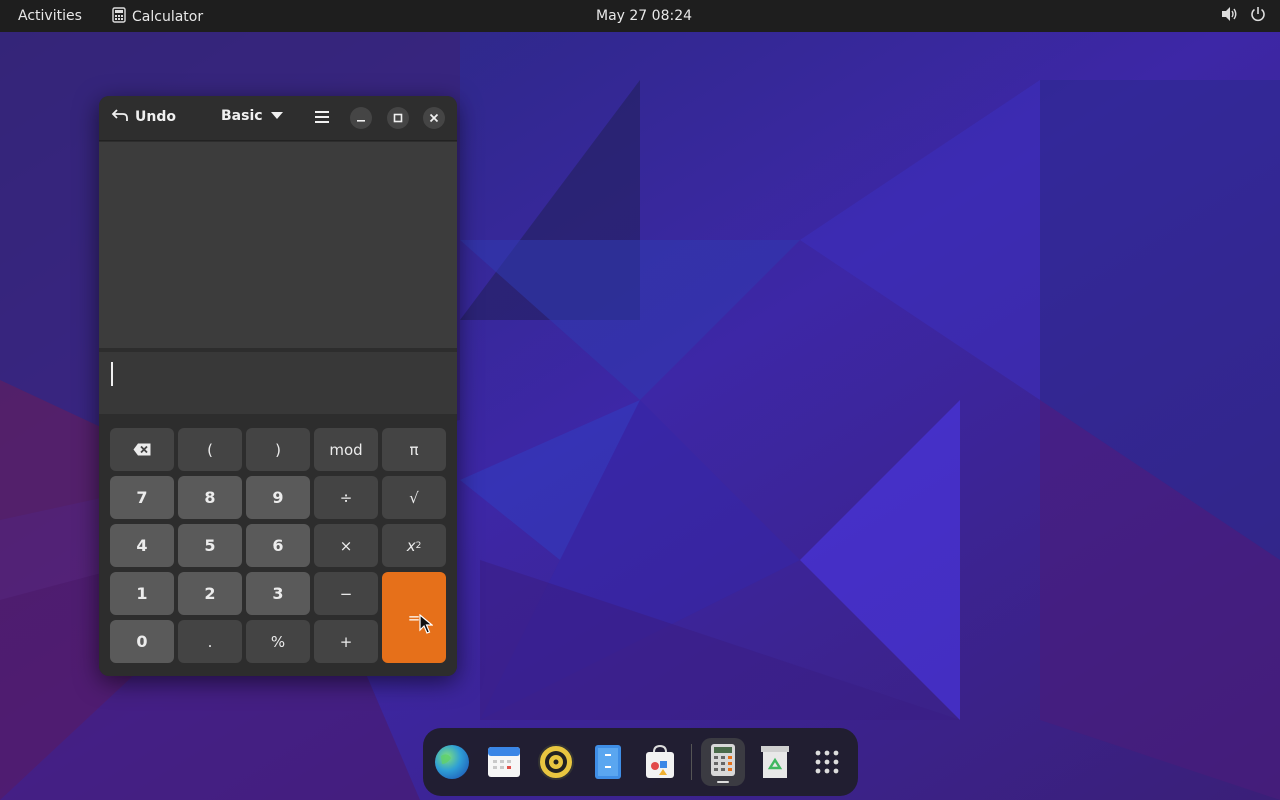 The height and width of the screenshot is (800, 1280). I want to click on file-manager-icon, so click(608, 762).